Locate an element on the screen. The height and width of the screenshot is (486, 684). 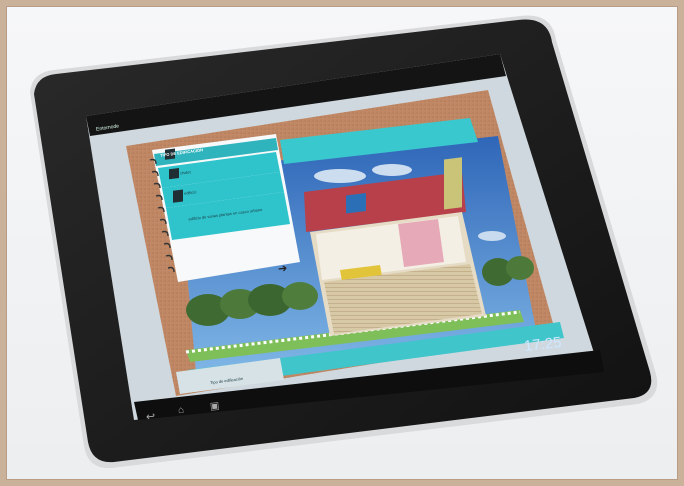
home-icon: ⌂ is located at coordinates (180, 411).